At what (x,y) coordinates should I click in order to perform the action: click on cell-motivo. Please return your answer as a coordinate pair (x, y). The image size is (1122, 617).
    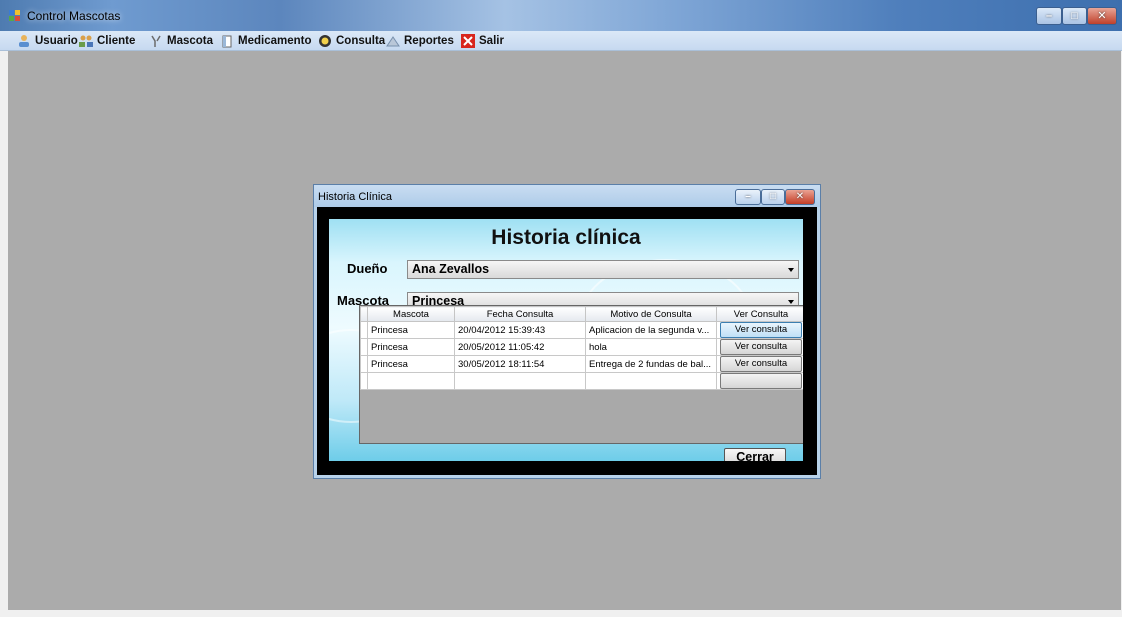
    Looking at the image, I should click on (651, 381).